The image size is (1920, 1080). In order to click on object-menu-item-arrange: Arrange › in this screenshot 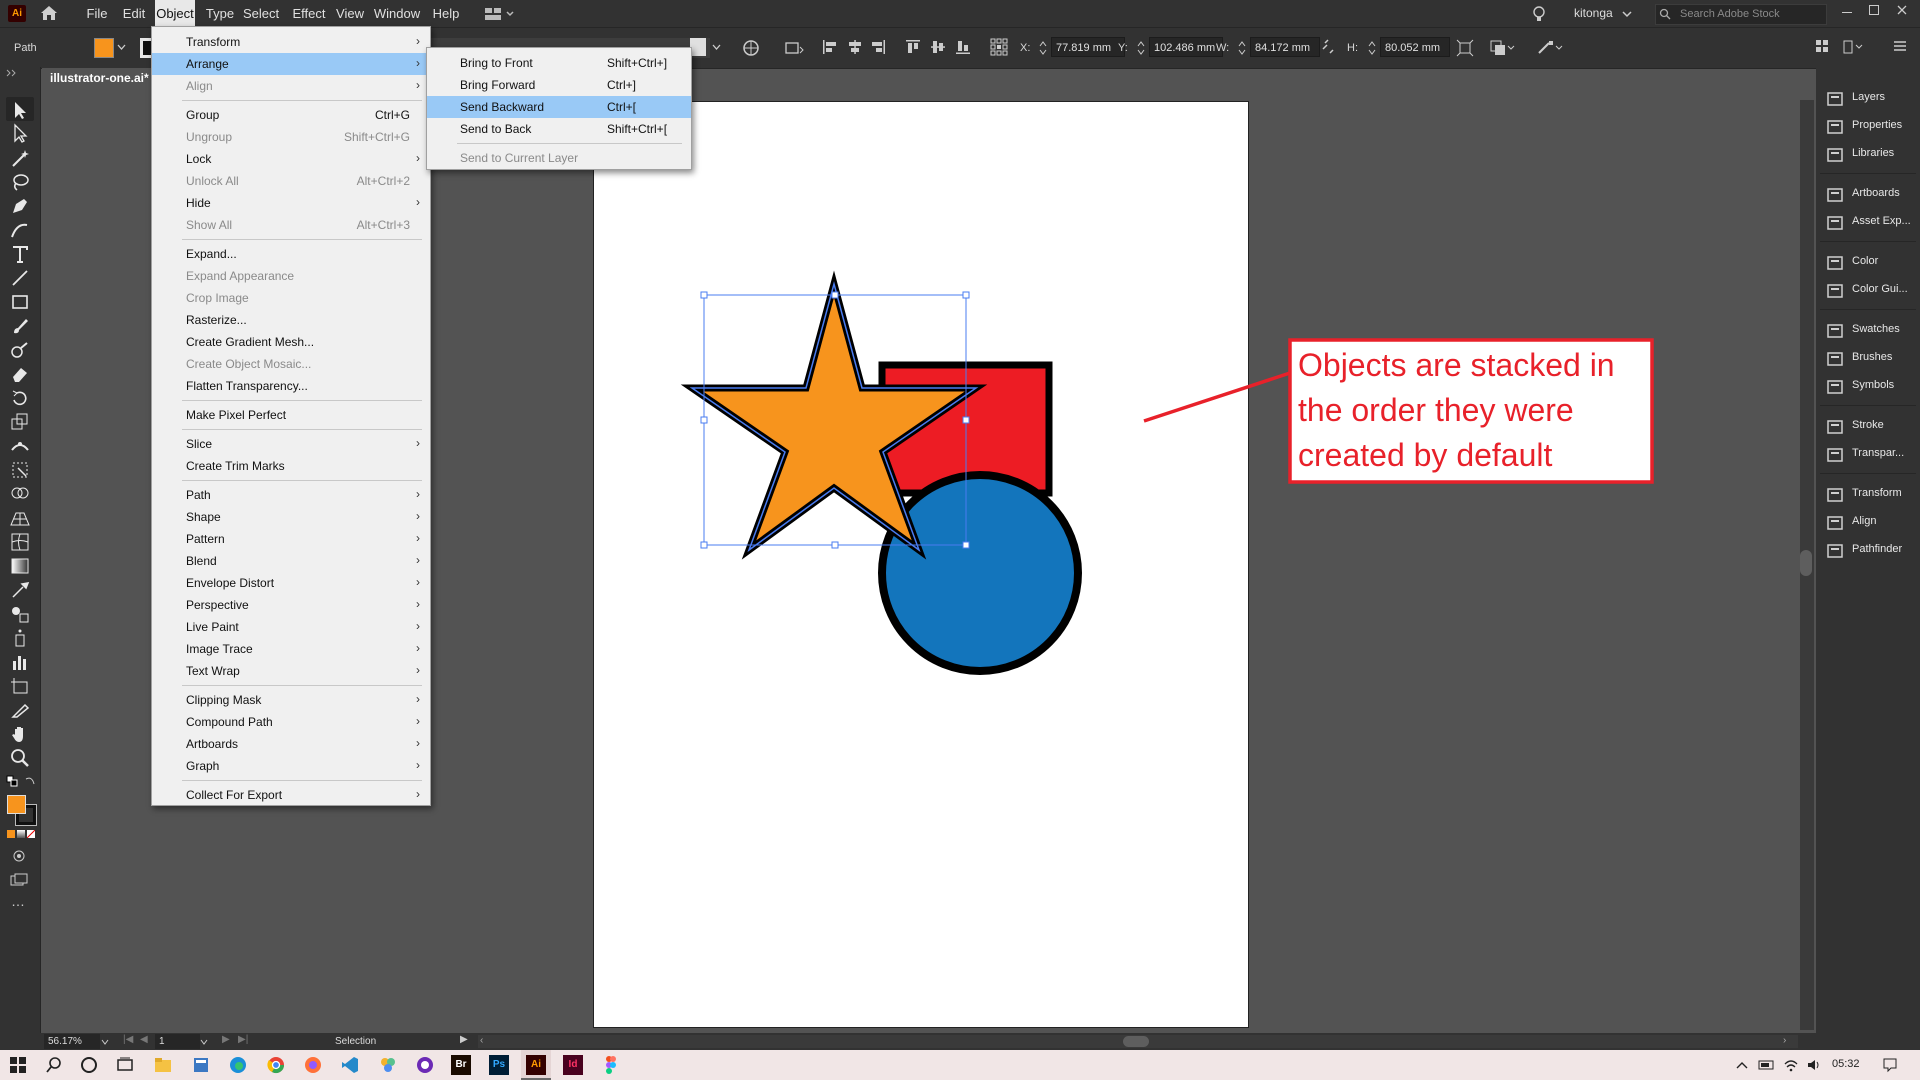, I will do `click(291, 64)`.